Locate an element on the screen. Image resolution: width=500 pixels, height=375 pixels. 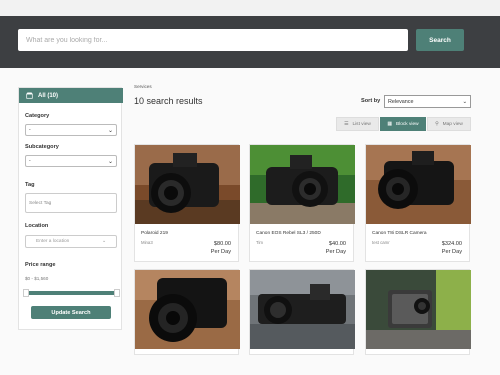
listing-card: Polaroid 219 Mina3 $80.00 Per Day is located at coordinates (187, 203).